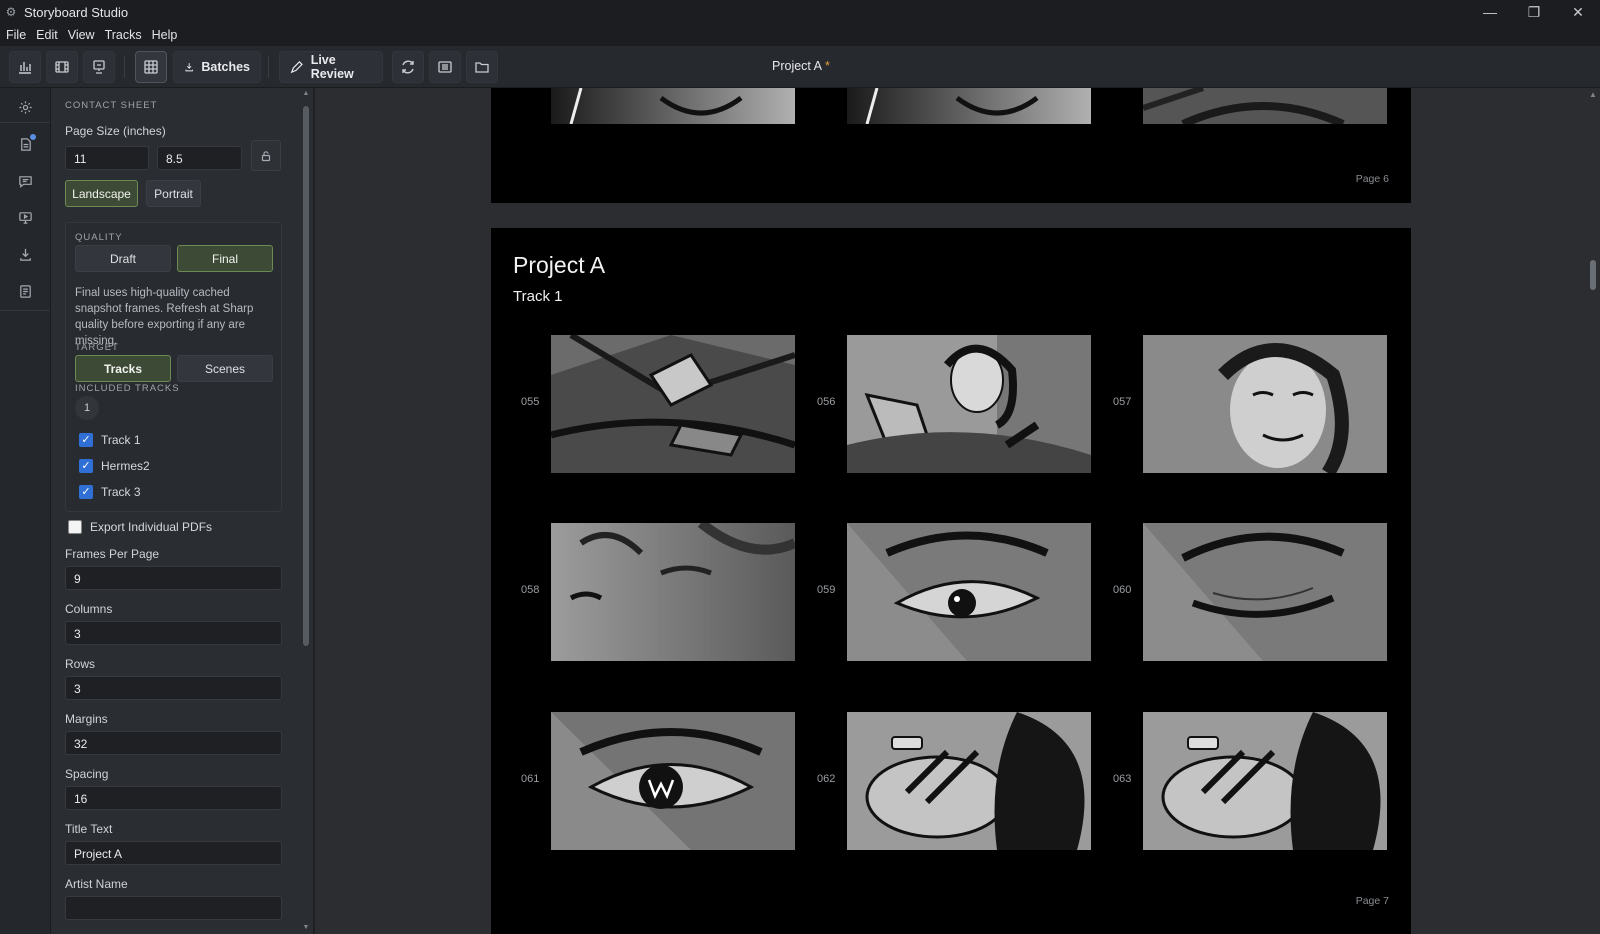 This screenshot has width=1600, height=934. Describe the element at coordinates (225, 368) in the screenshot. I see `scenes-button: Scenes` at that location.